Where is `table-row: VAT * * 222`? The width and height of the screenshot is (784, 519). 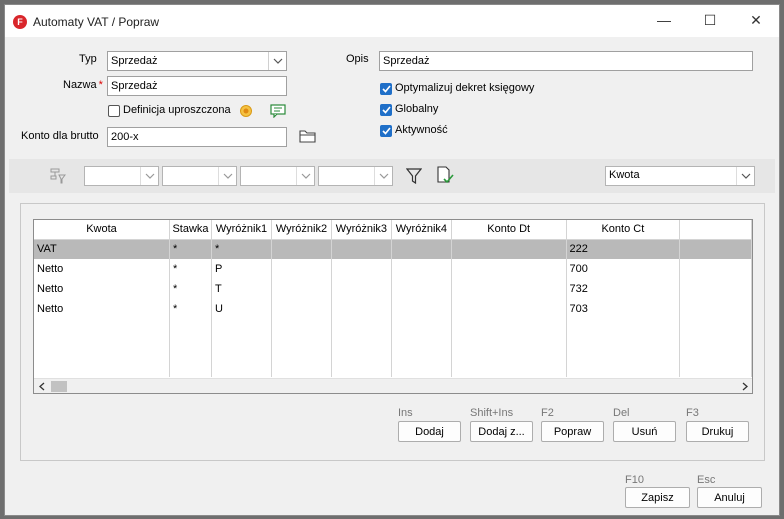 table-row: VAT * * 222 is located at coordinates (393, 249).